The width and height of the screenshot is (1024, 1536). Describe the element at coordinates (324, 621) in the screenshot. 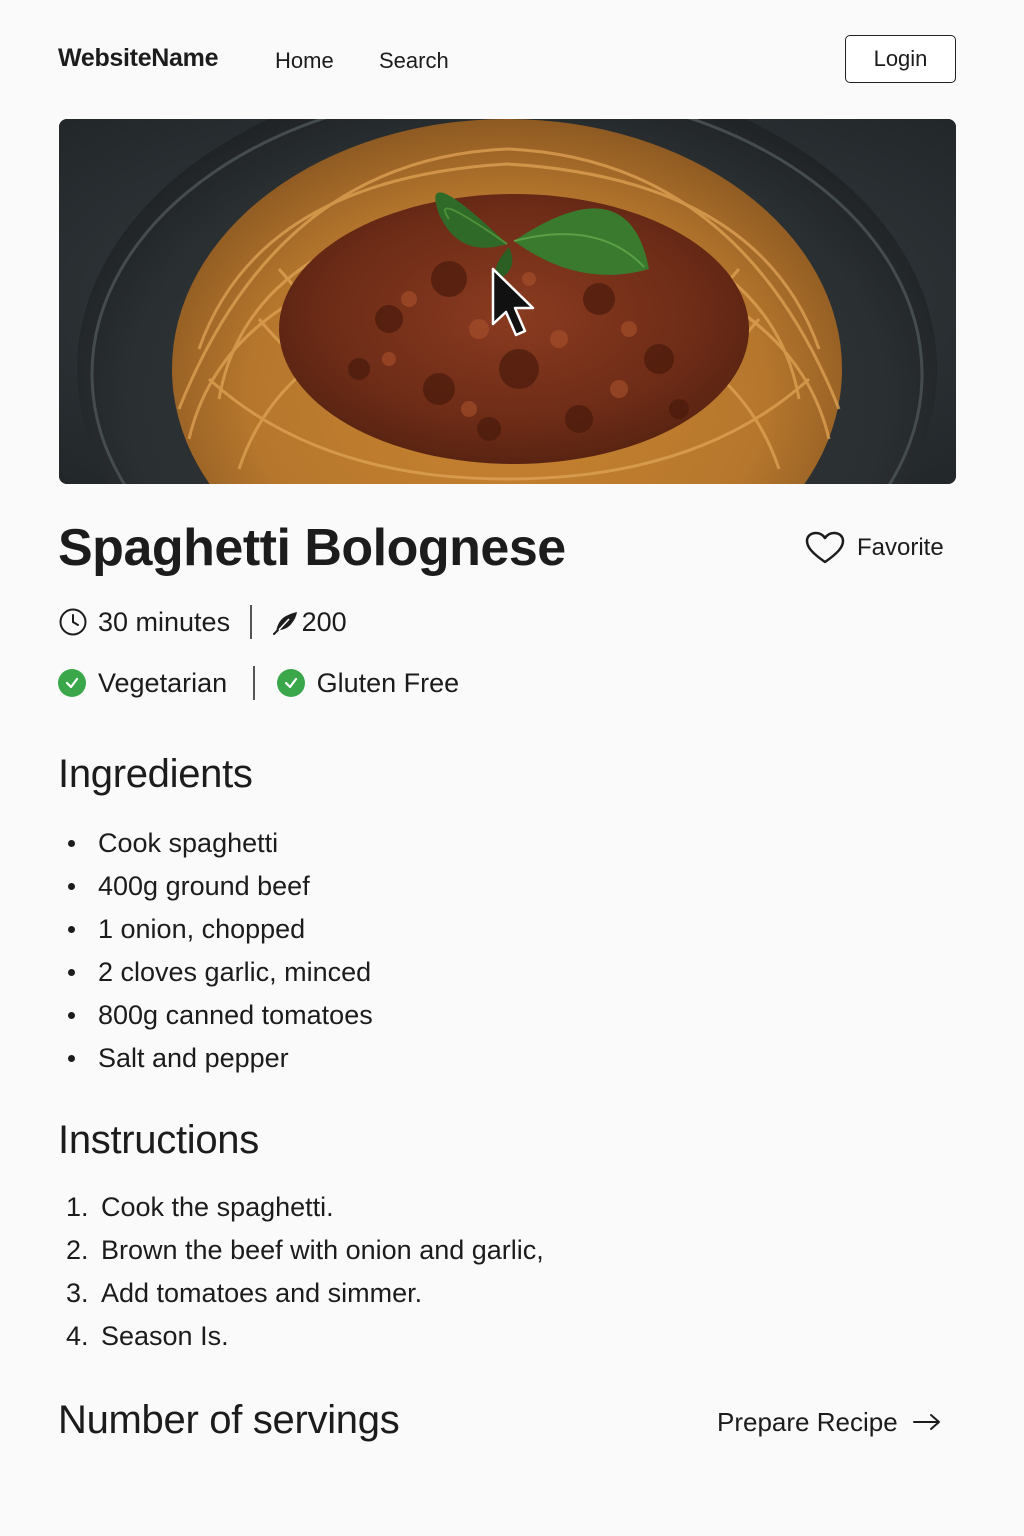

I see `calories-value: 200` at that location.